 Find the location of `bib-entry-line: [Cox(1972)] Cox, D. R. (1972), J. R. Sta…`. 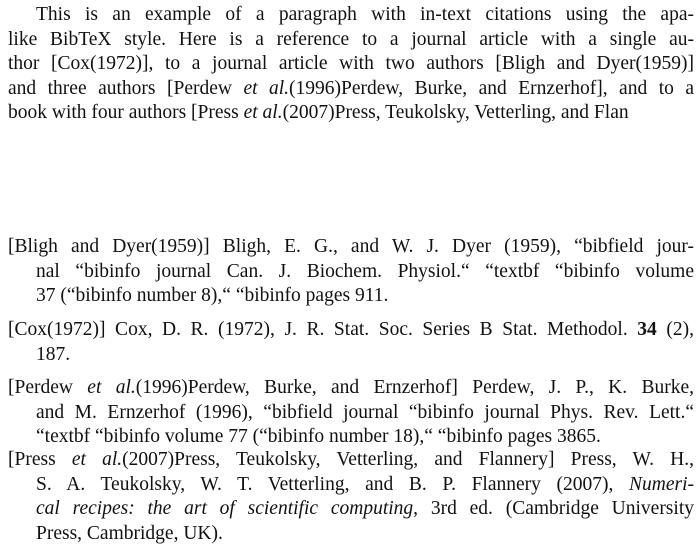

bib-entry-line: [Cox(1972)] Cox, D. R. (1972), J. R. Sta… is located at coordinates (351, 330).